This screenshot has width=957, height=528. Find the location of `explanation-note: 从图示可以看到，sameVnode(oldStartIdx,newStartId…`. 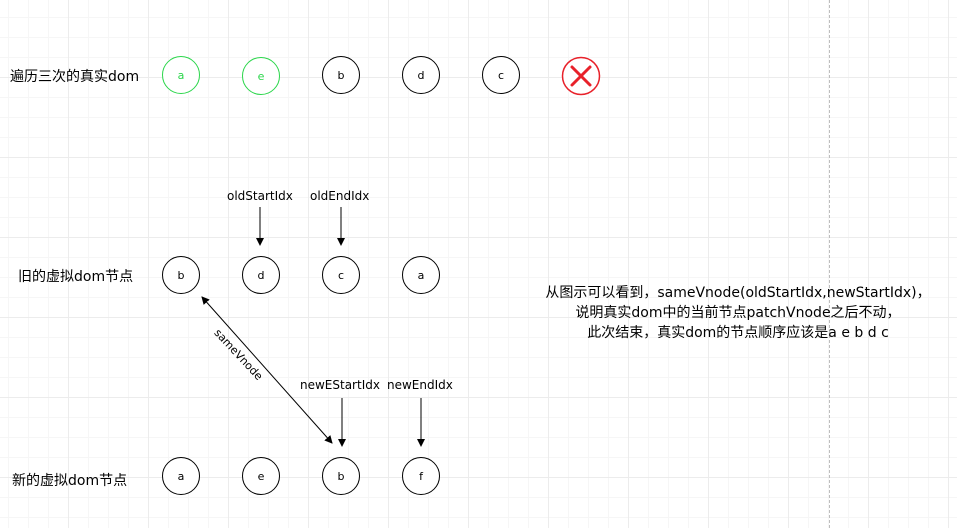

explanation-note: 从图示可以看到，sameVnode(oldStartIdx,newStartId… is located at coordinates (730, 313).